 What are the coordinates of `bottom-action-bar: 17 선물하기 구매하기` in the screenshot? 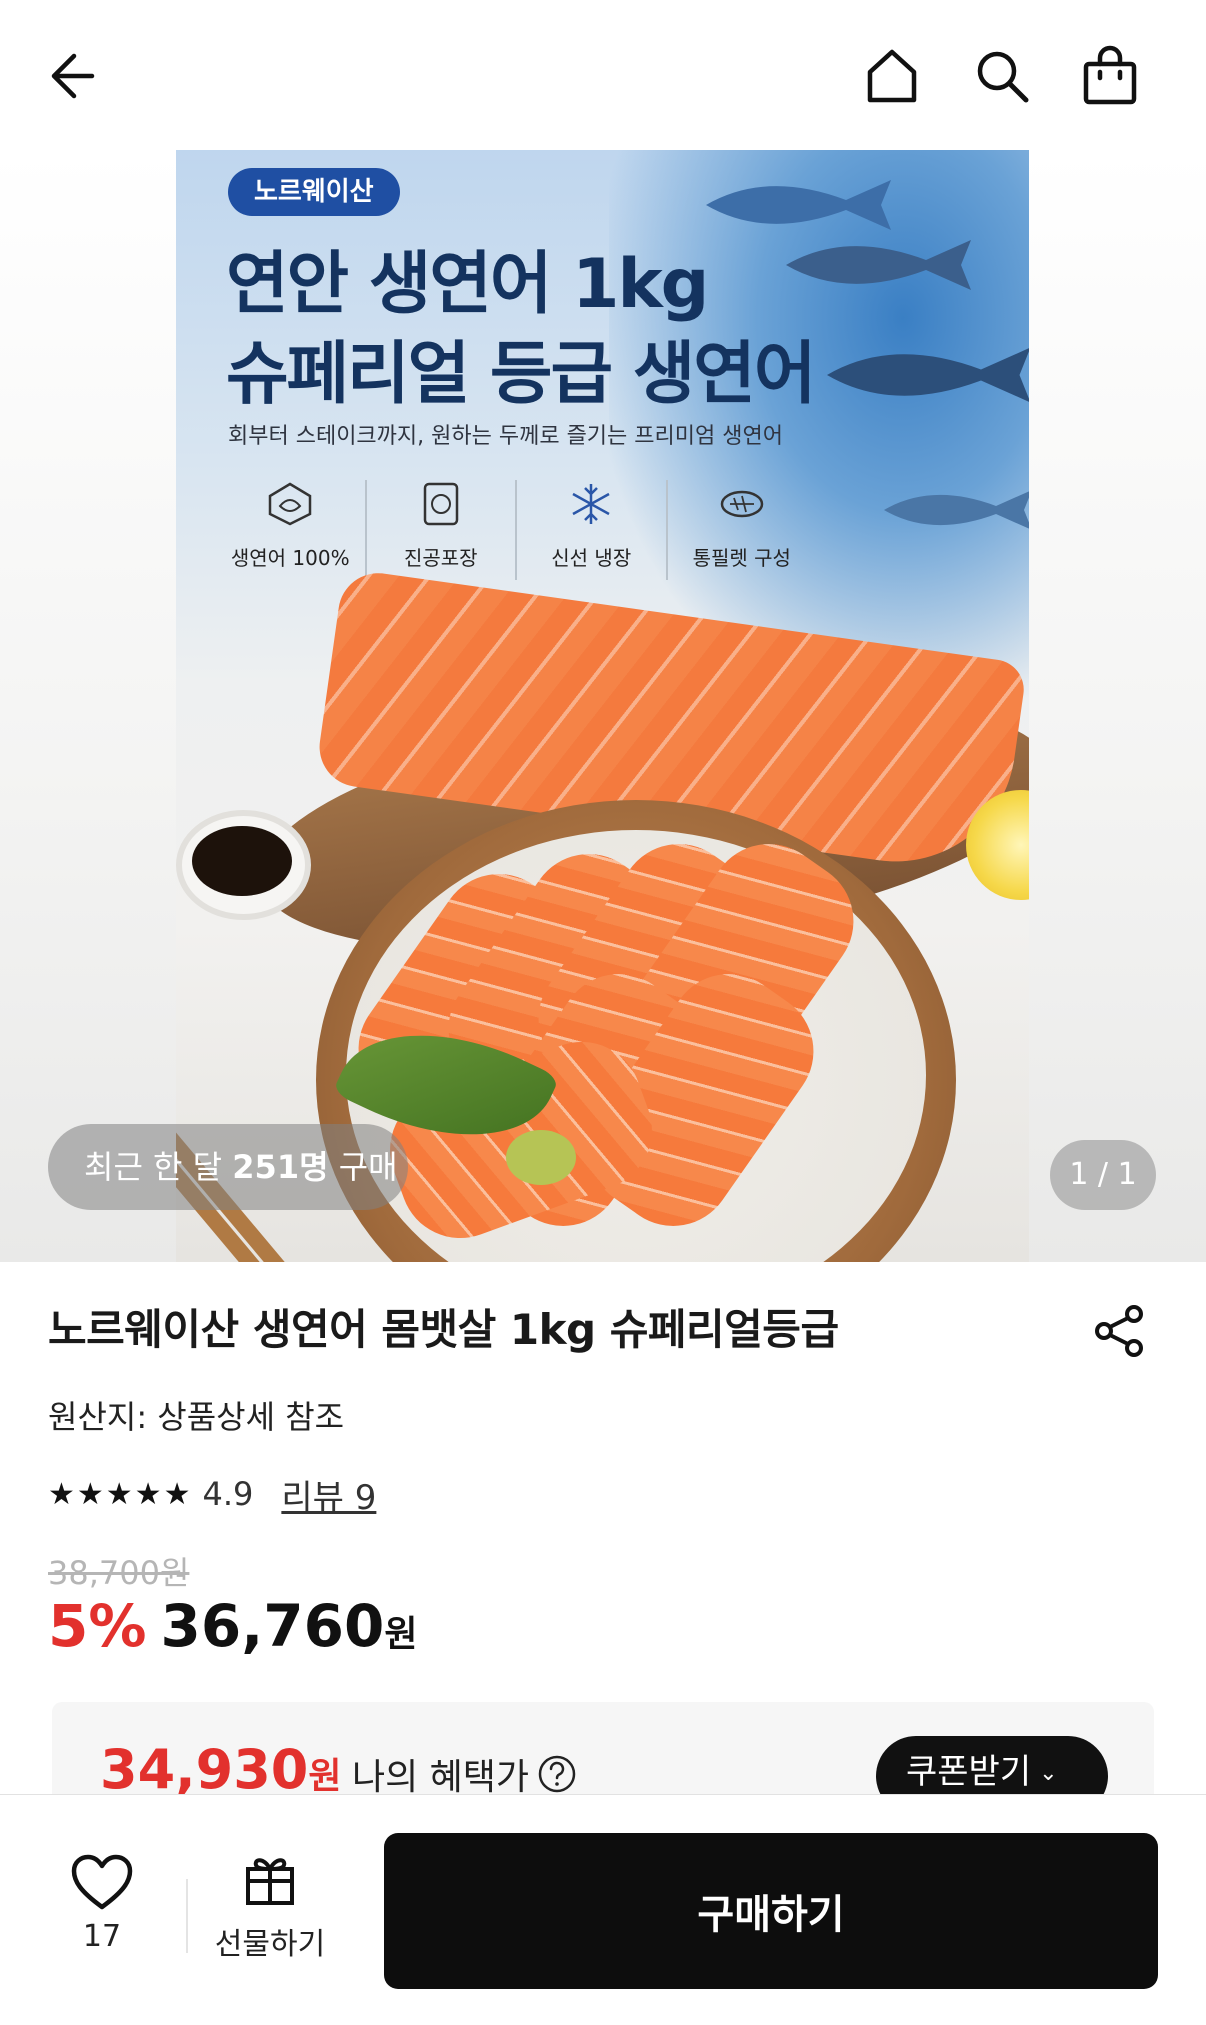 It's located at (603, 1909).